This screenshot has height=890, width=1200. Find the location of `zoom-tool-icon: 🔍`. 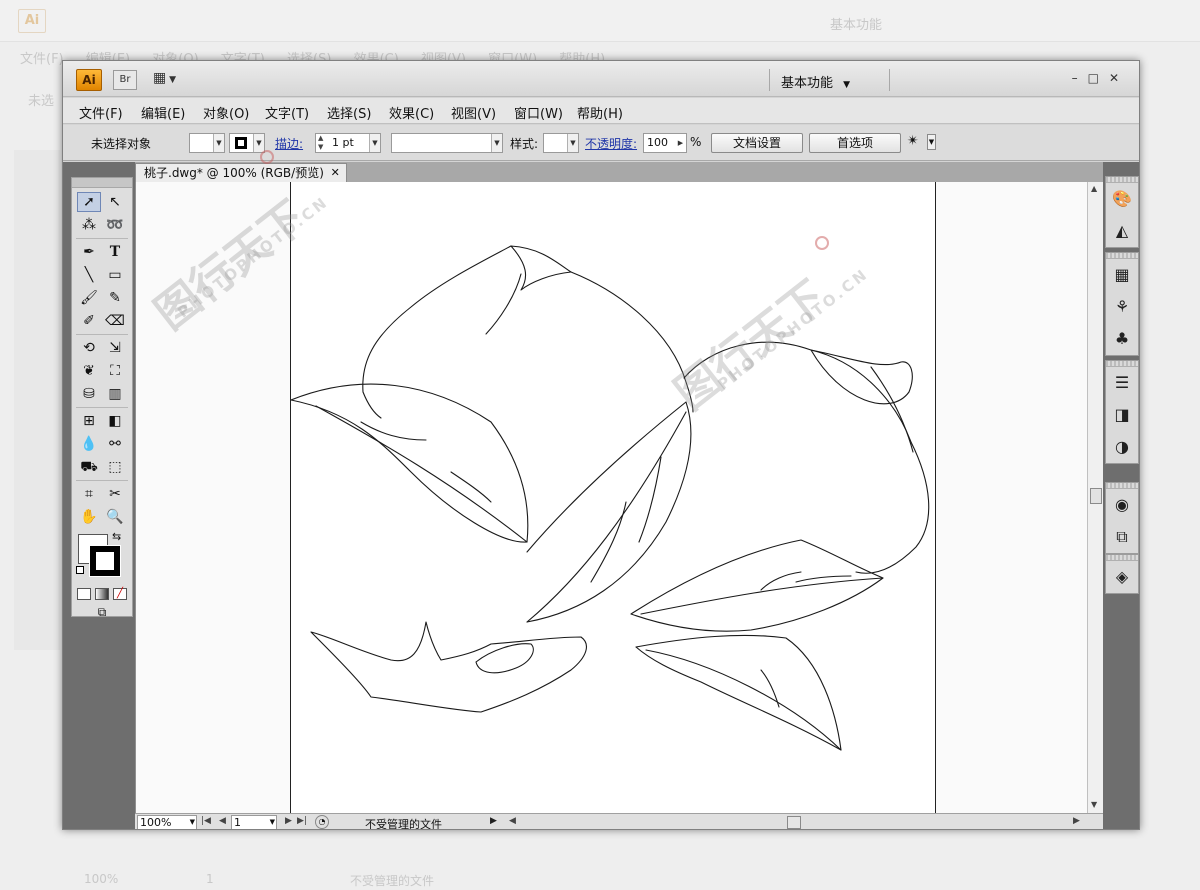

zoom-tool-icon: 🔍 is located at coordinates (115, 517).